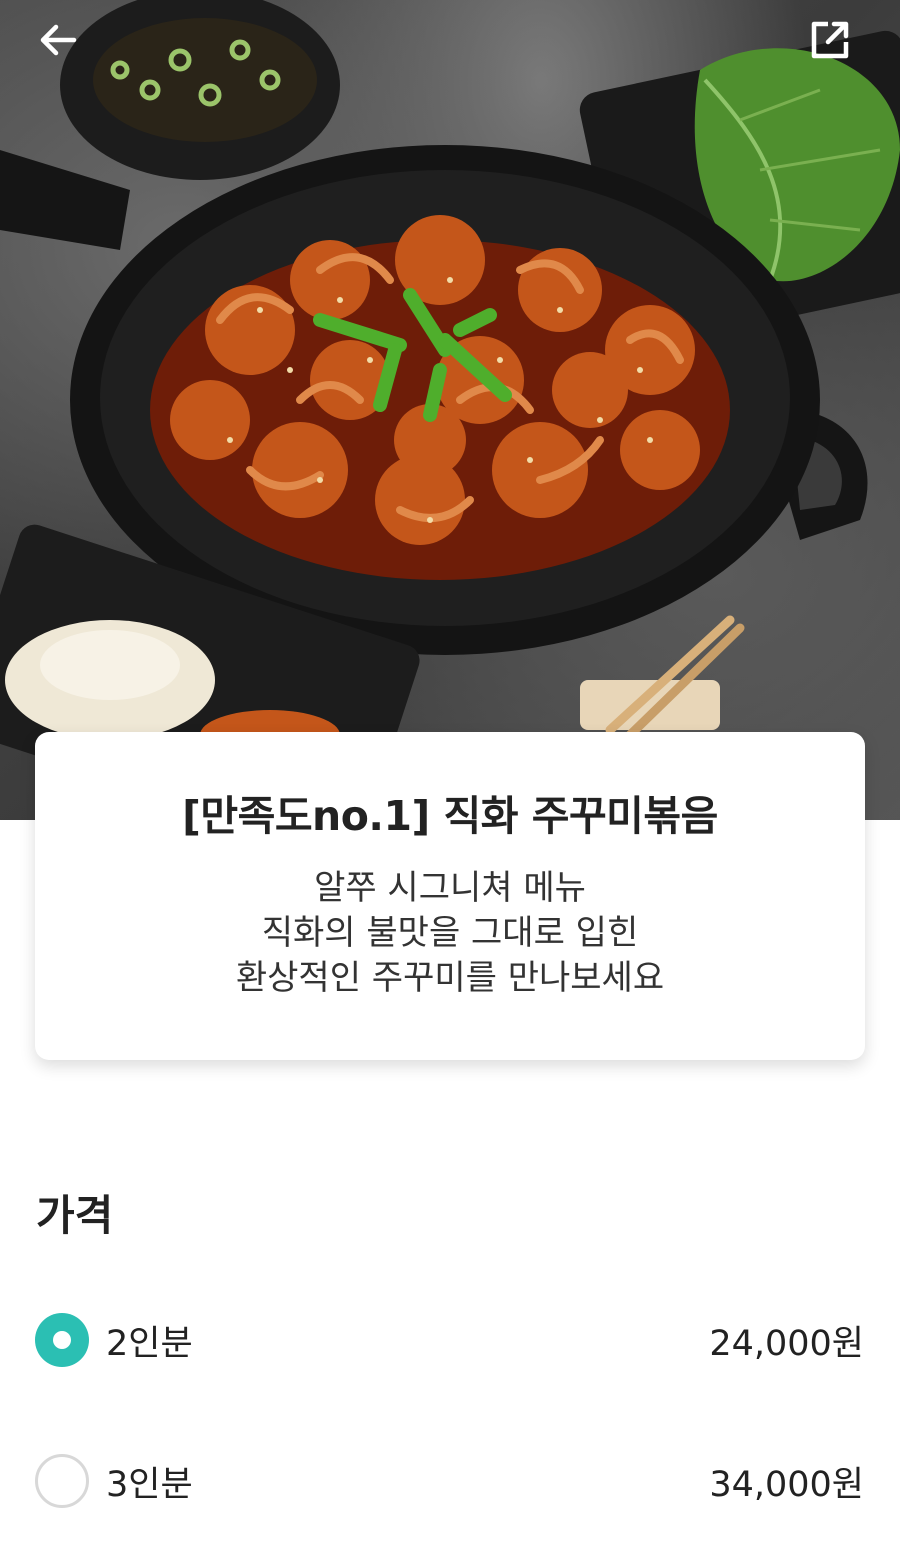  Describe the element at coordinates (149, 1343) in the screenshot. I see `price-option-label: 2인분` at that location.